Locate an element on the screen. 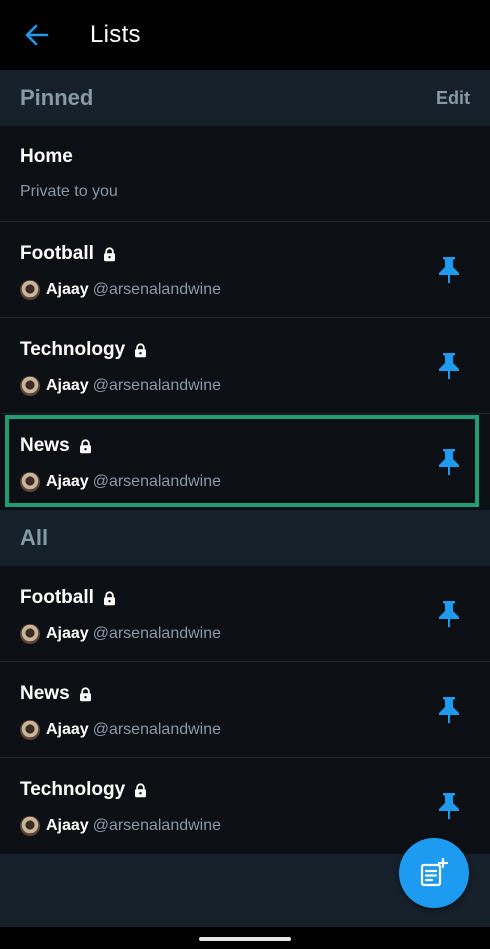 The width and height of the screenshot is (490, 949). page-title: Lists is located at coordinates (115, 34).